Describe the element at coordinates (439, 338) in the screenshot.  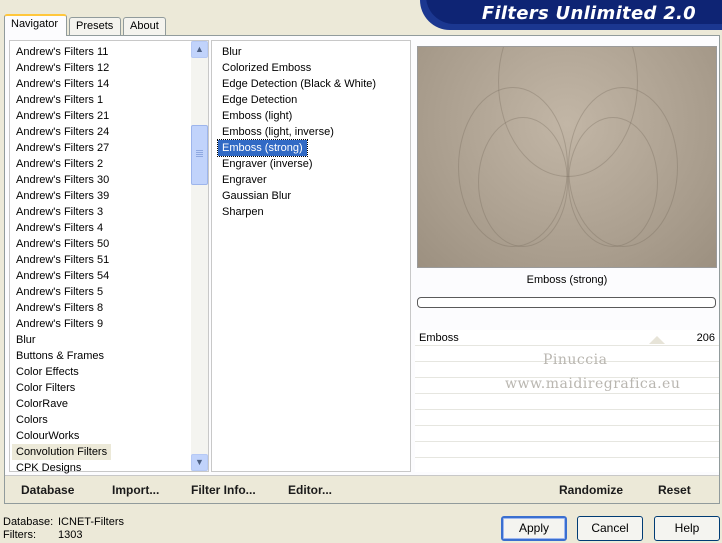
I see `param-name: Emboss` at that location.